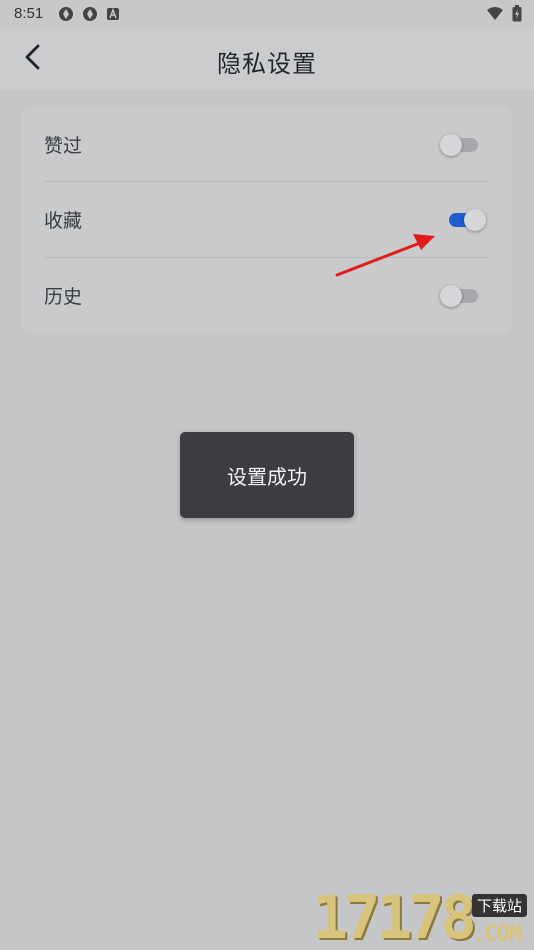  What do you see at coordinates (267, 64) in the screenshot?
I see `page-title: 隐私设置` at bounding box center [267, 64].